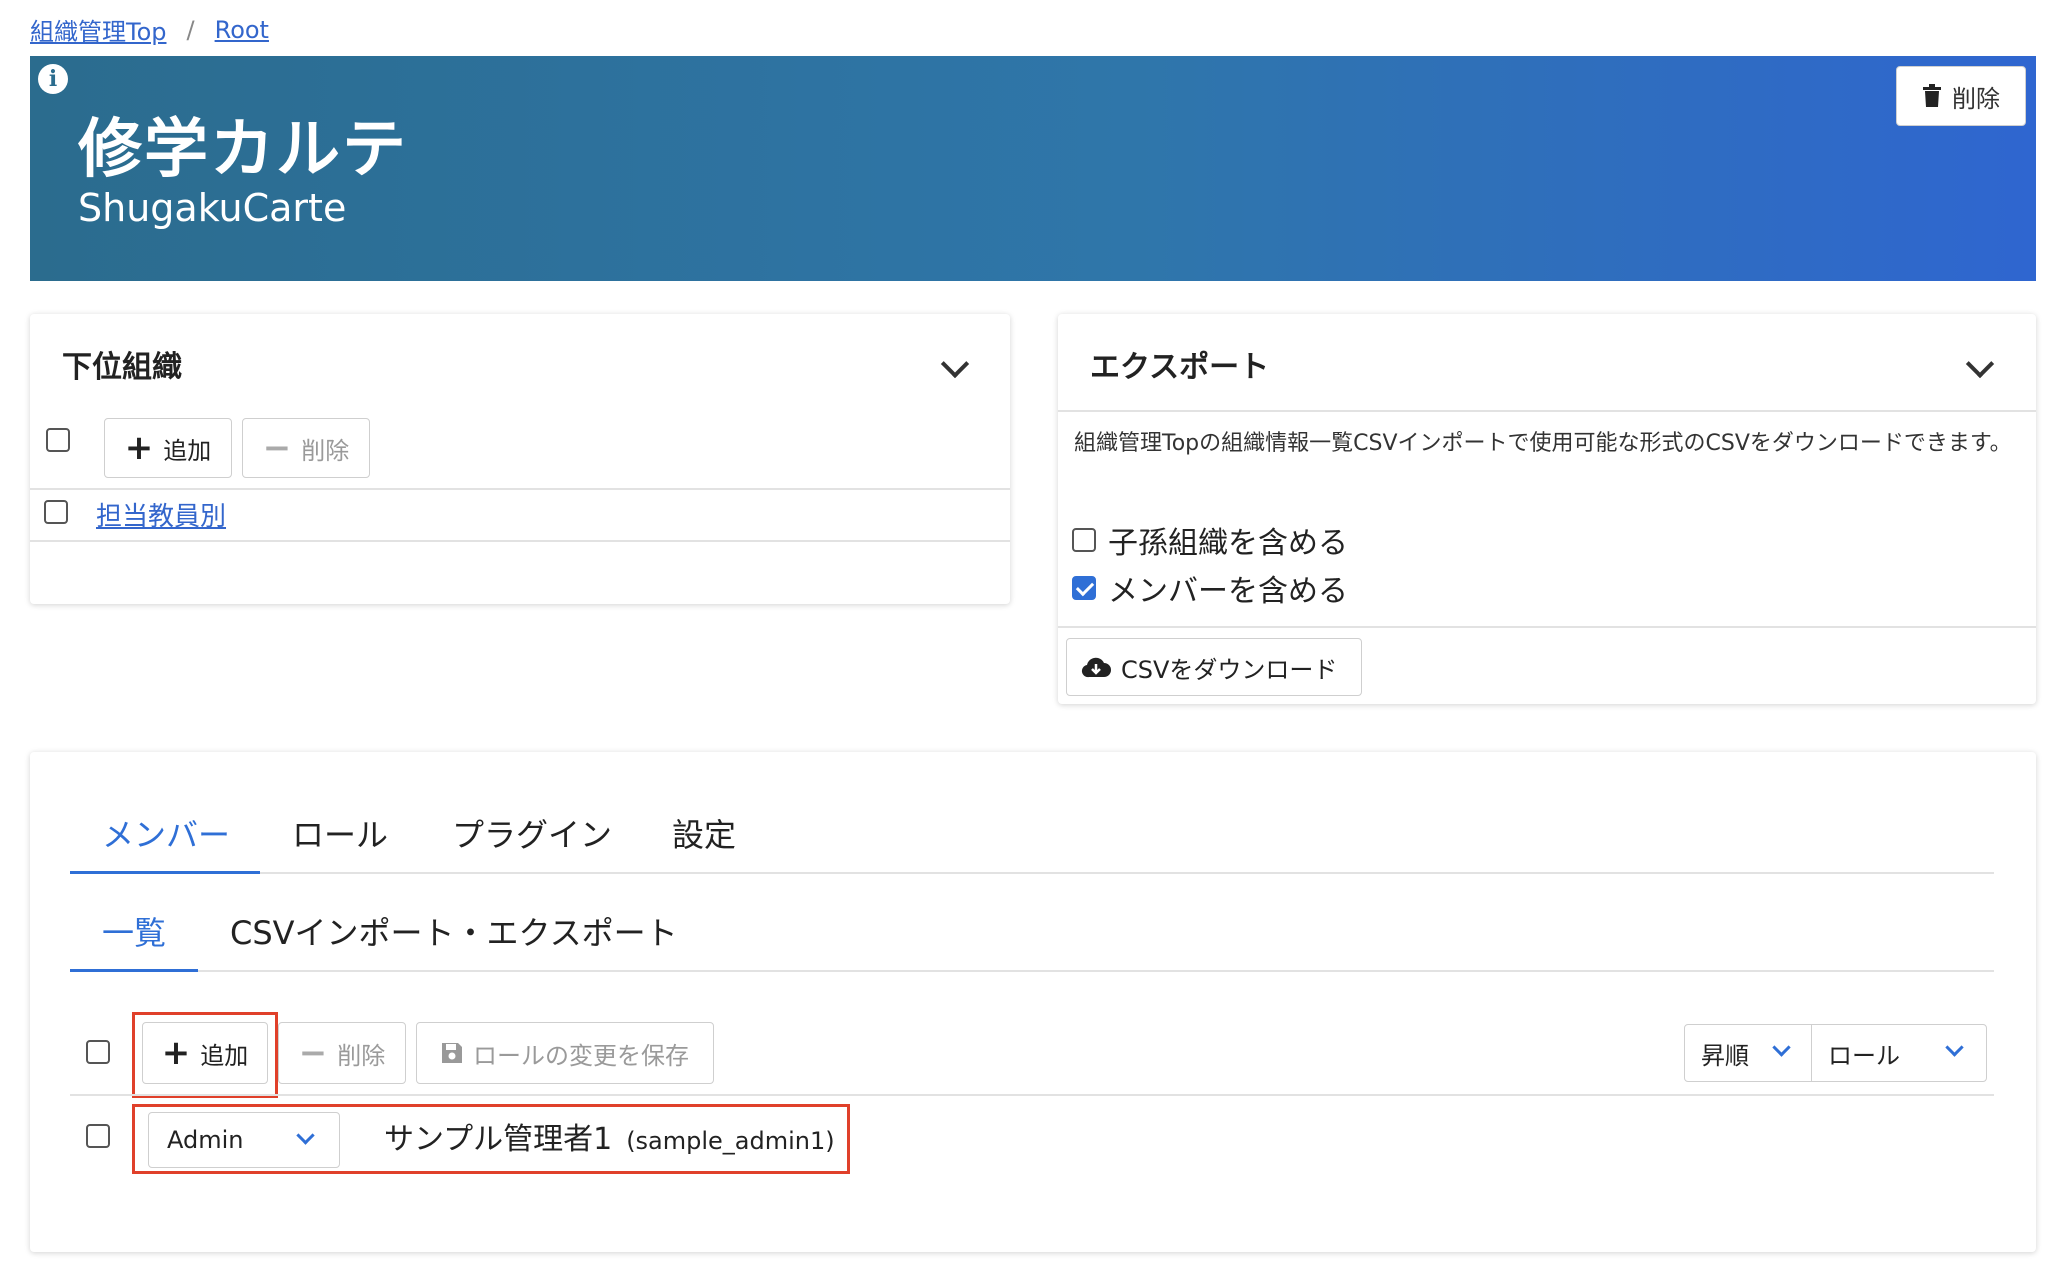 Image resolution: width=2068 pixels, height=1282 pixels. Describe the element at coordinates (1032, 873) in the screenshot. I see `tabs-divider` at that location.